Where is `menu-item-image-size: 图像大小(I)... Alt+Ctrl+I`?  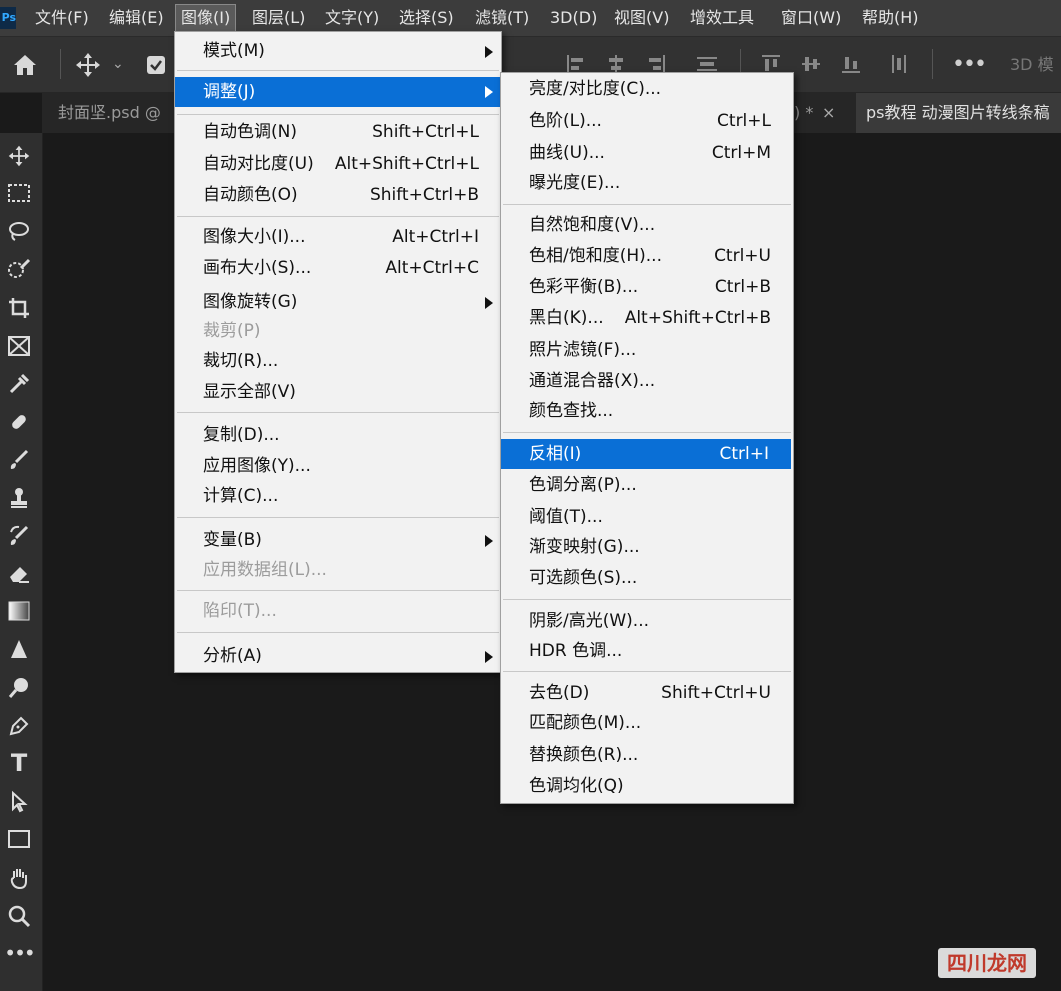
menu-item-image-size: 图像大小(I)... Alt+Ctrl+I is located at coordinates (338, 237).